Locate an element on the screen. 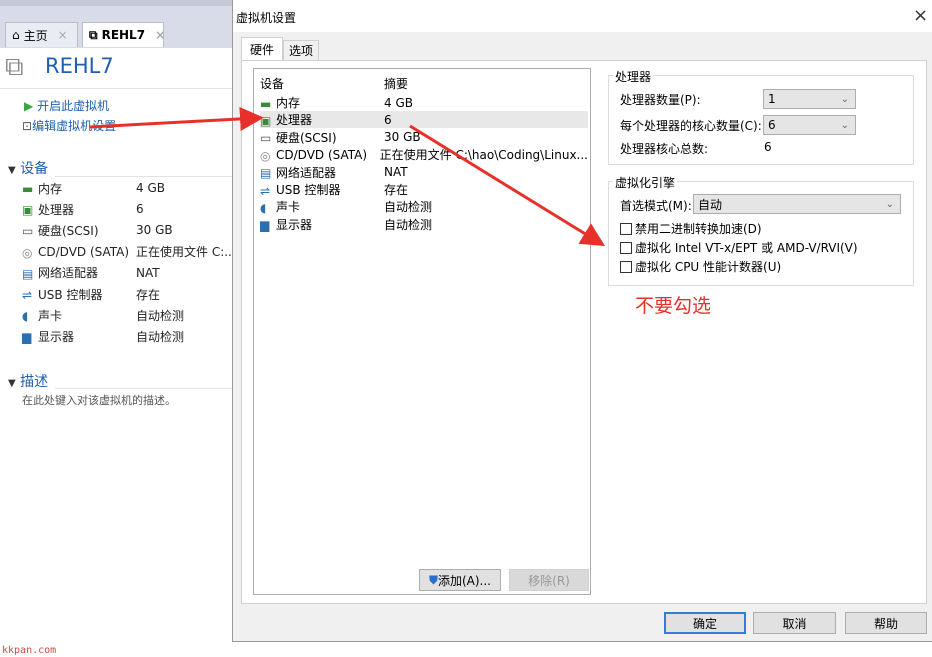 Image resolution: width=932 pixels, height=657 pixels. processor-count-select: 1 ⌄ is located at coordinates (809, 99).